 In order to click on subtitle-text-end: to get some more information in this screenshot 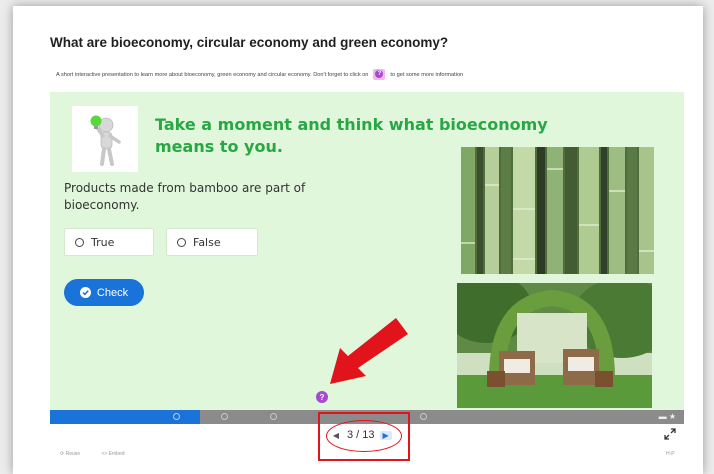, I will do `click(427, 75)`.